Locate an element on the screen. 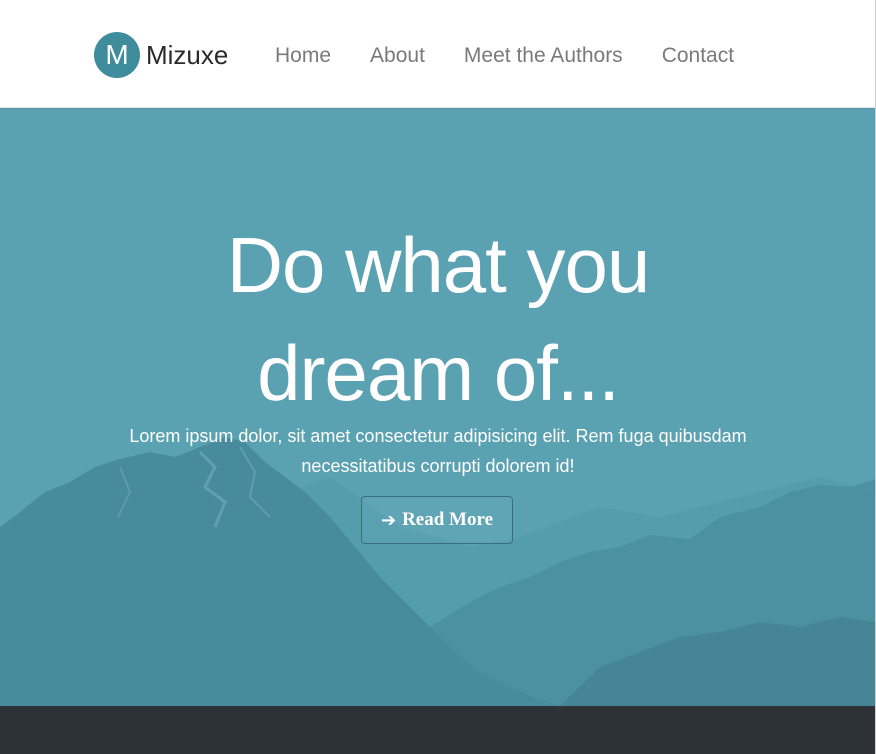 The height and width of the screenshot is (754, 876). read-more-button: ➔ Read More is located at coordinates (437, 520).